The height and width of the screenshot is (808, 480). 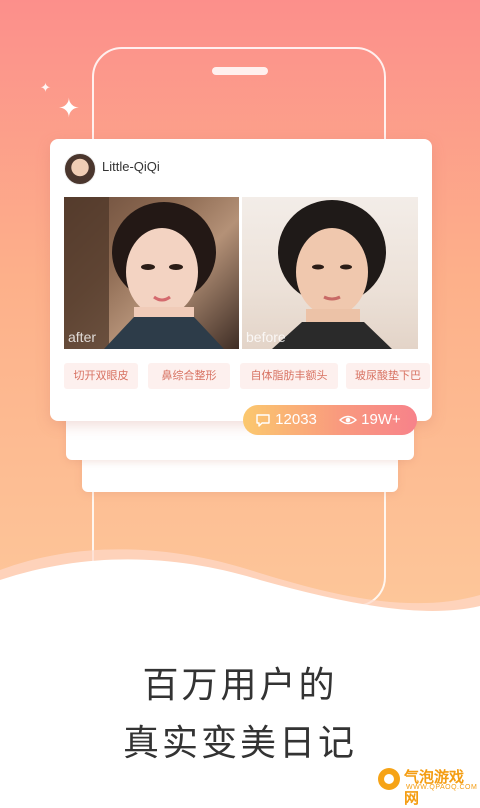 I want to click on procedure-tags: 切开双眼皮 鼻综合整形 自体脂肪丰额头 玻尿酸垫下巴, so click(x=247, y=377).